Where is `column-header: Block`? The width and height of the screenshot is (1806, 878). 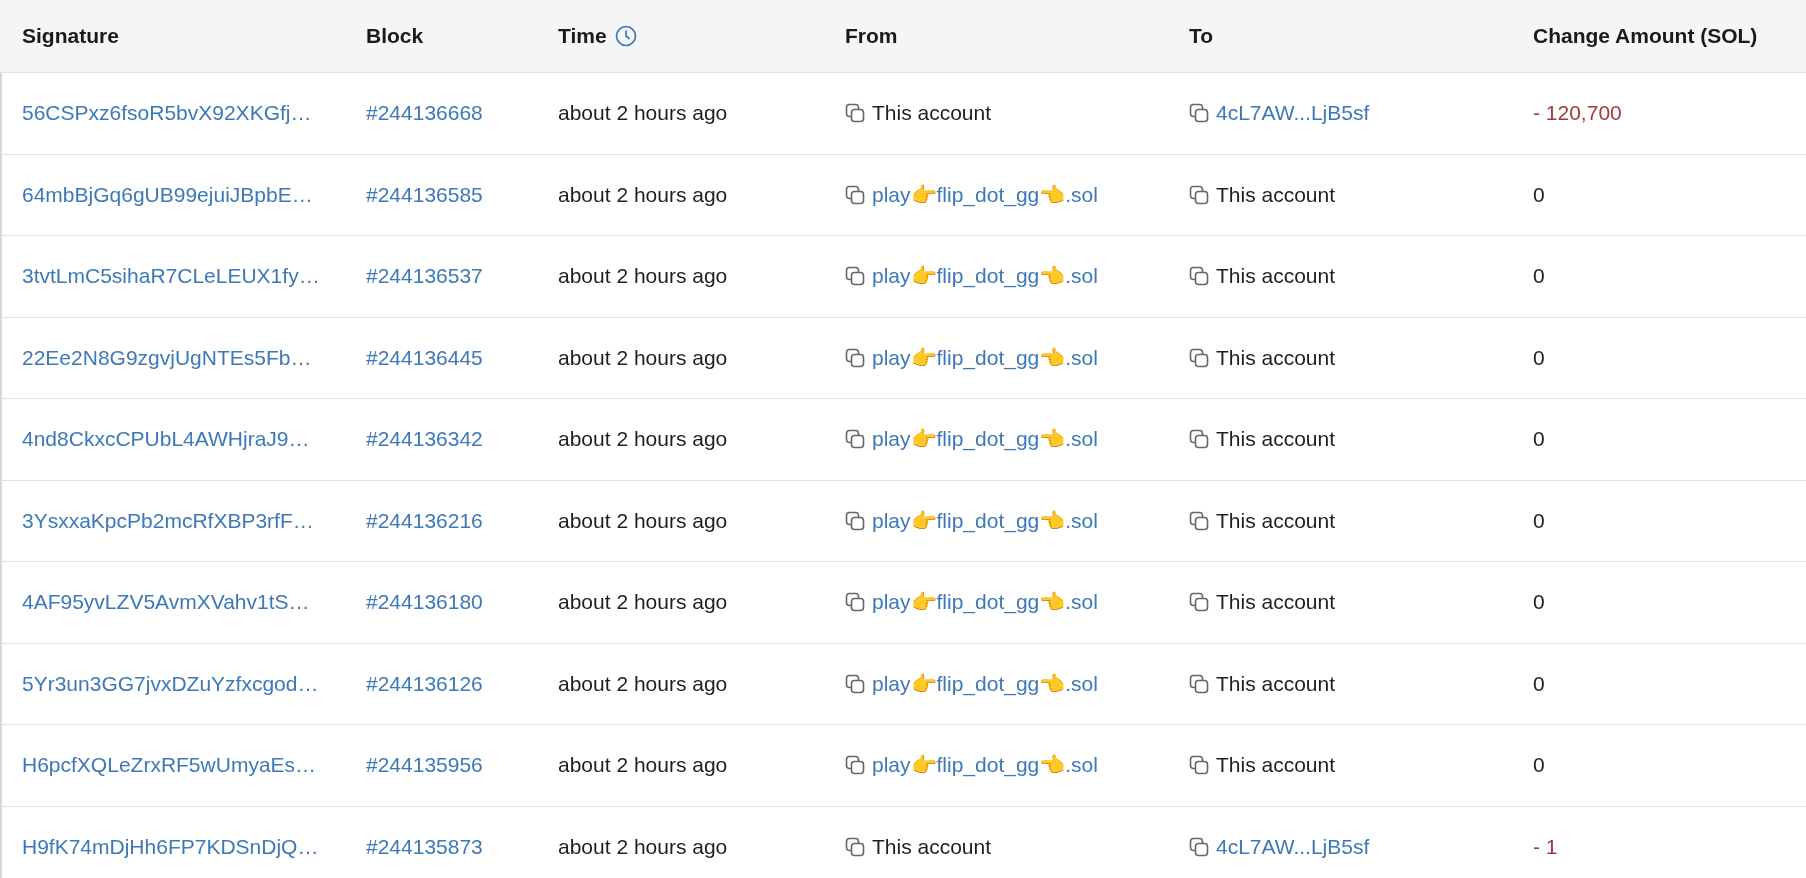
column-header: Block is located at coordinates (395, 36).